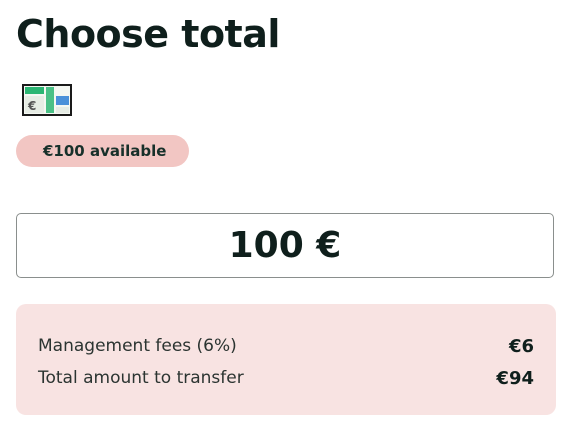 The image size is (568, 426). I want to click on transfer-total-row: Total amount to transfer €94, so click(286, 378).